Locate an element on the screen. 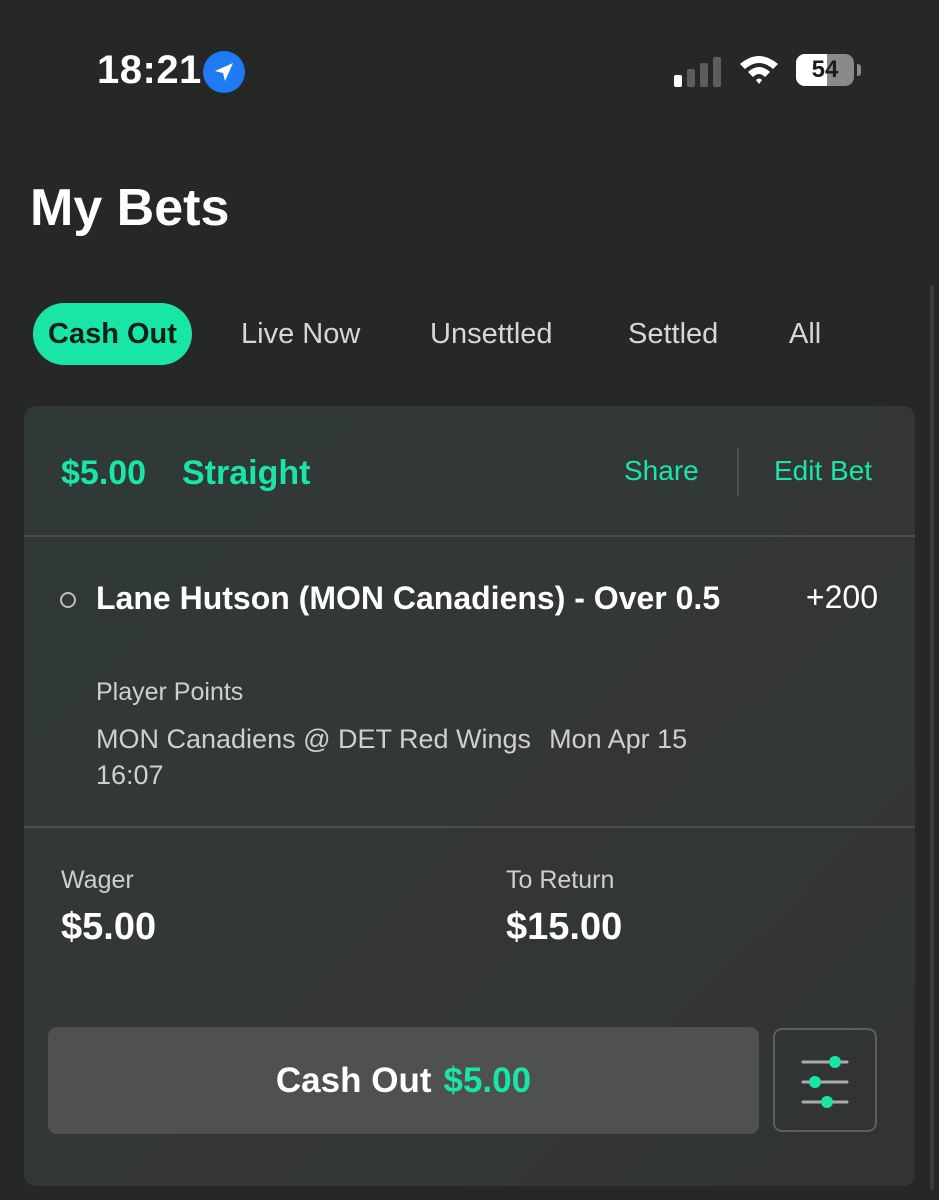 This screenshot has width=939, height=1200. cellular-signal-icon is located at coordinates (698, 71).